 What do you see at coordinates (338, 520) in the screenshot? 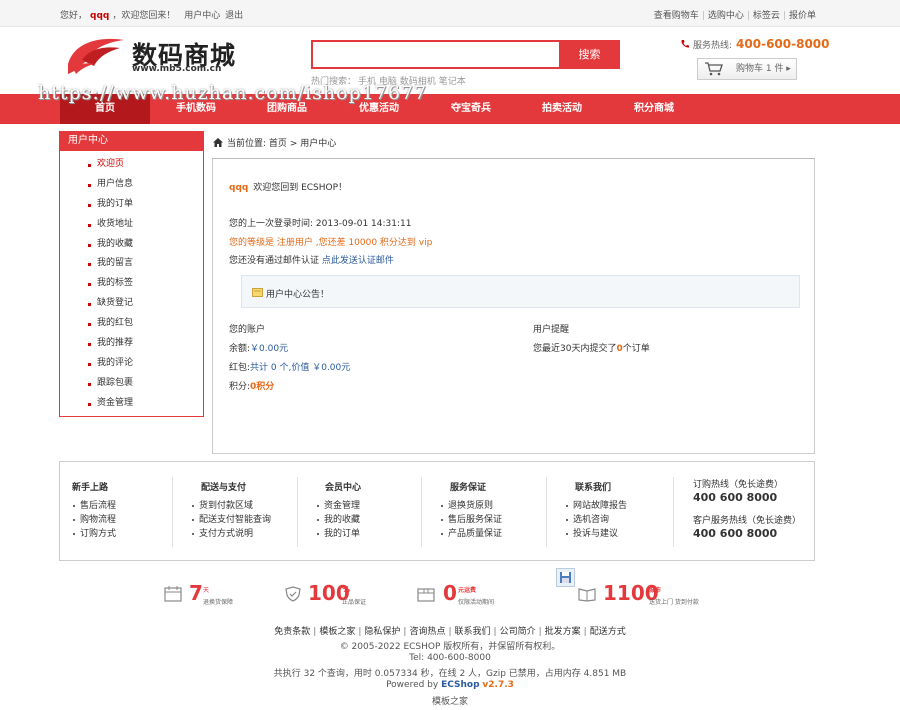
I see `help-link: 我的收藏` at bounding box center [338, 520].